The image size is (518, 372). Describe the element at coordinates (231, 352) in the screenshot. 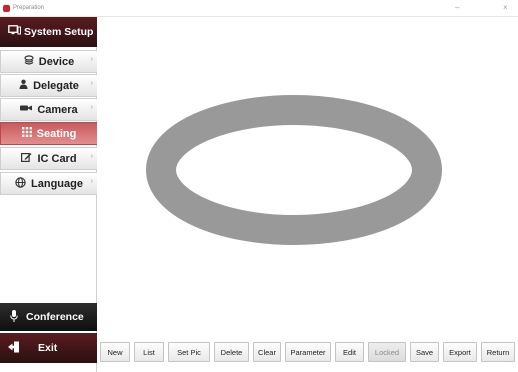

I see `delete-button: Delete` at that location.